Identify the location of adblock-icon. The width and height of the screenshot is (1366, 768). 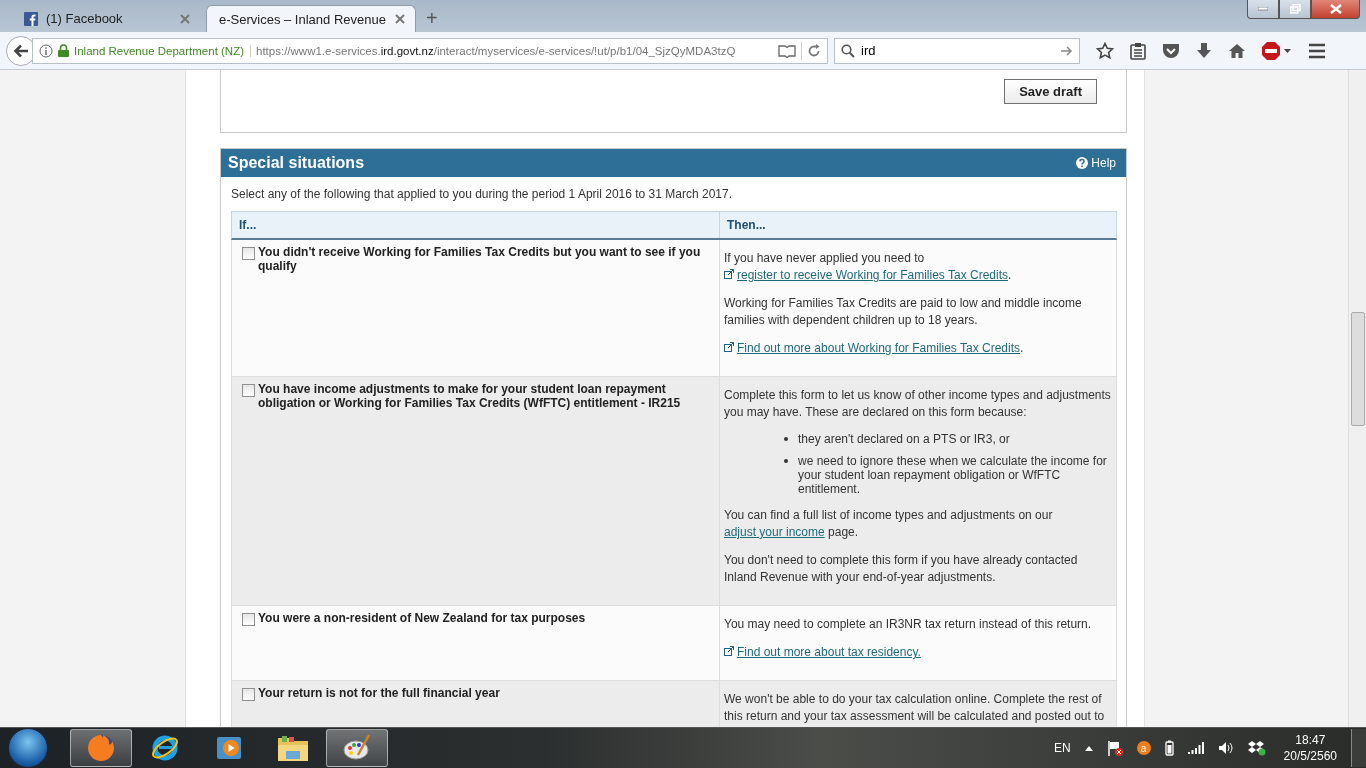
(1277, 50).